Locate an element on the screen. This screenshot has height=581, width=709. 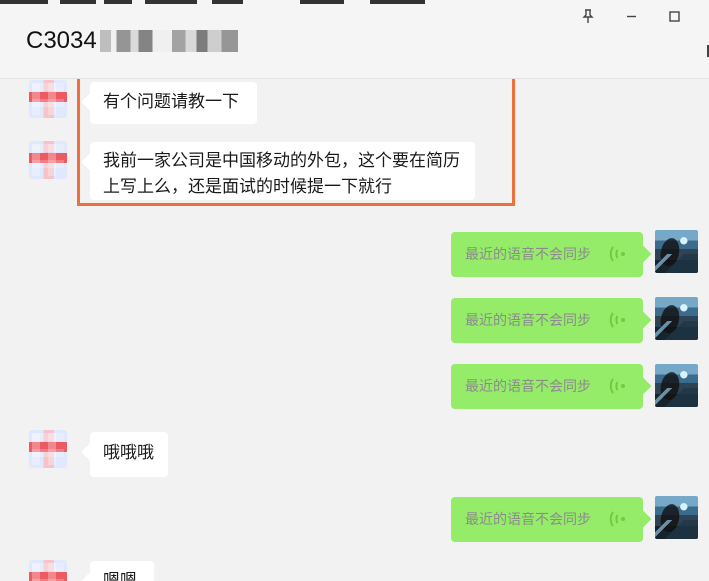
cropped-top-ink is located at coordinates (230, 2).